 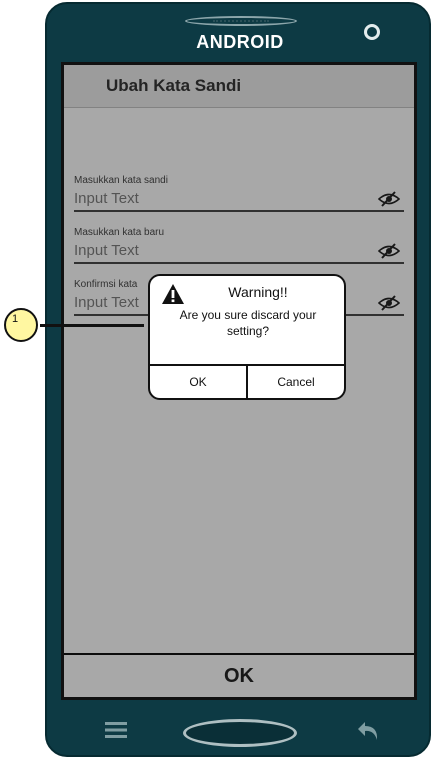 What do you see at coordinates (258, 292) in the screenshot?
I see `dialog-title: Warning!!` at bounding box center [258, 292].